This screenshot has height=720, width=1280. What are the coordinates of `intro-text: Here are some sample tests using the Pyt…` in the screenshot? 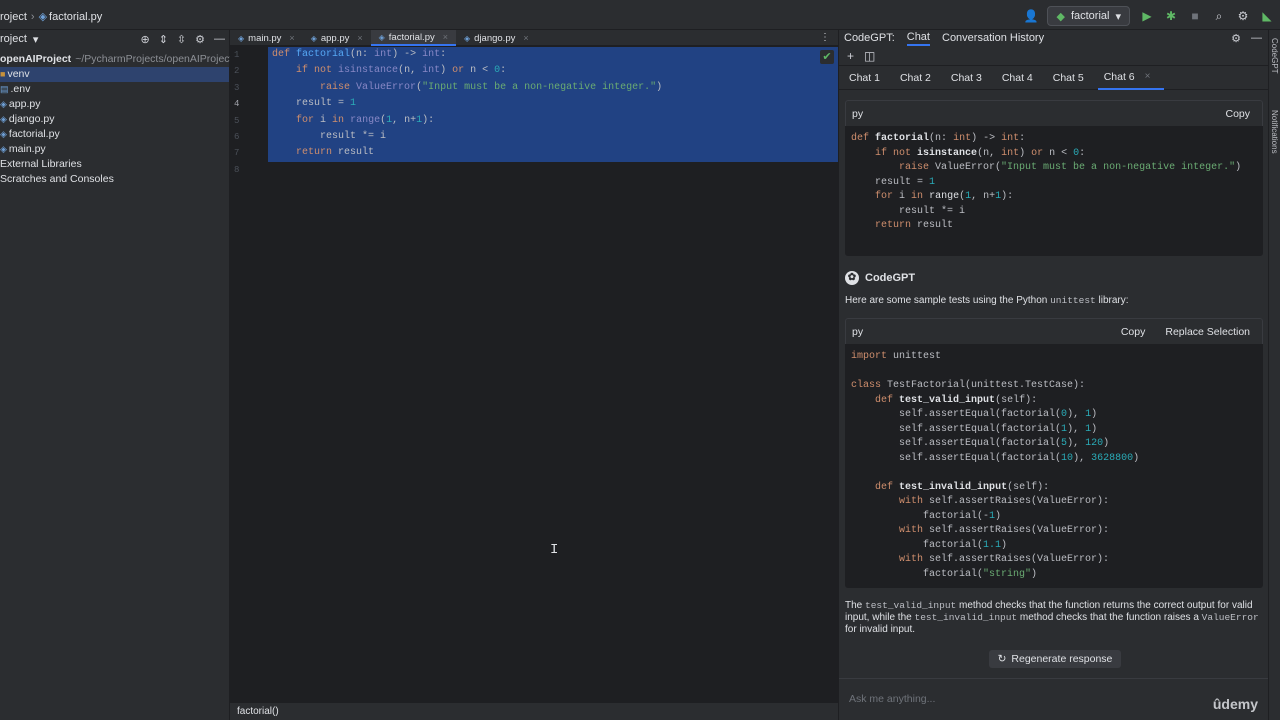 It's located at (948, 300).